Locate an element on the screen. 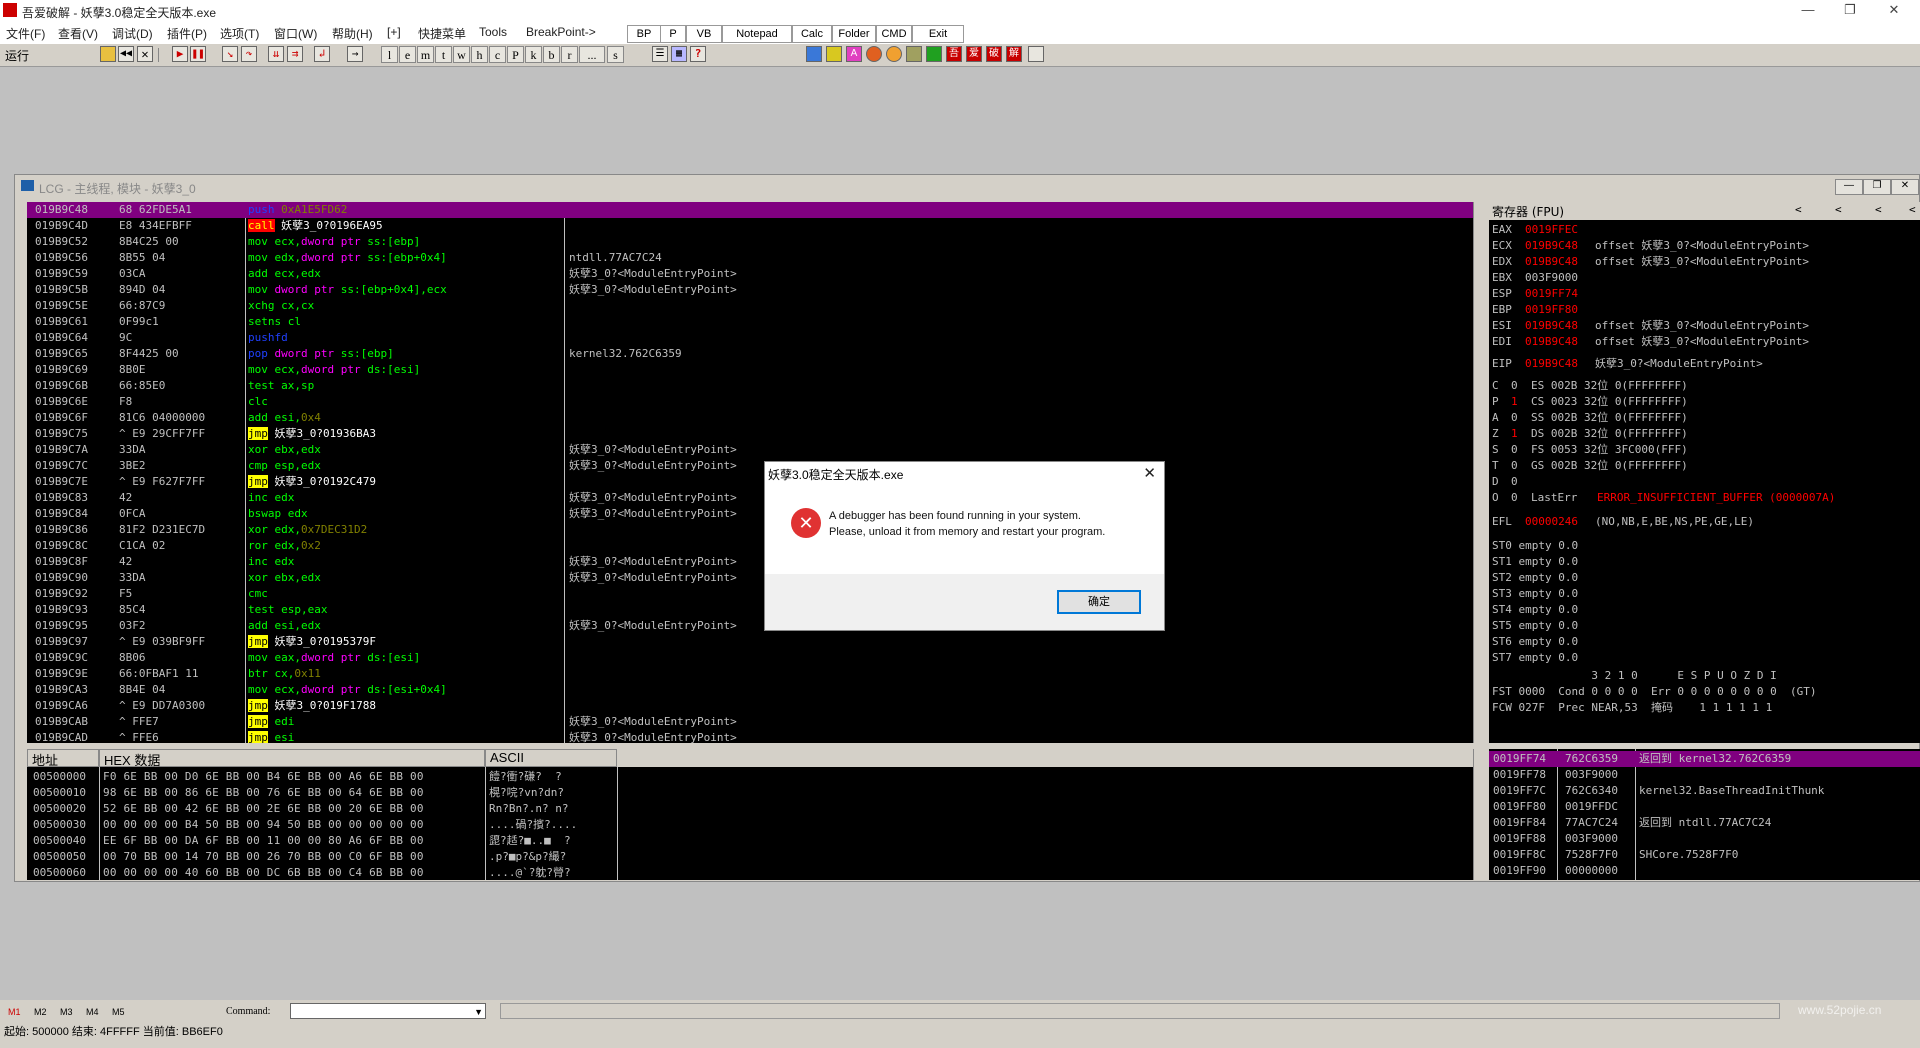  modules-button: e is located at coordinates (407, 54).